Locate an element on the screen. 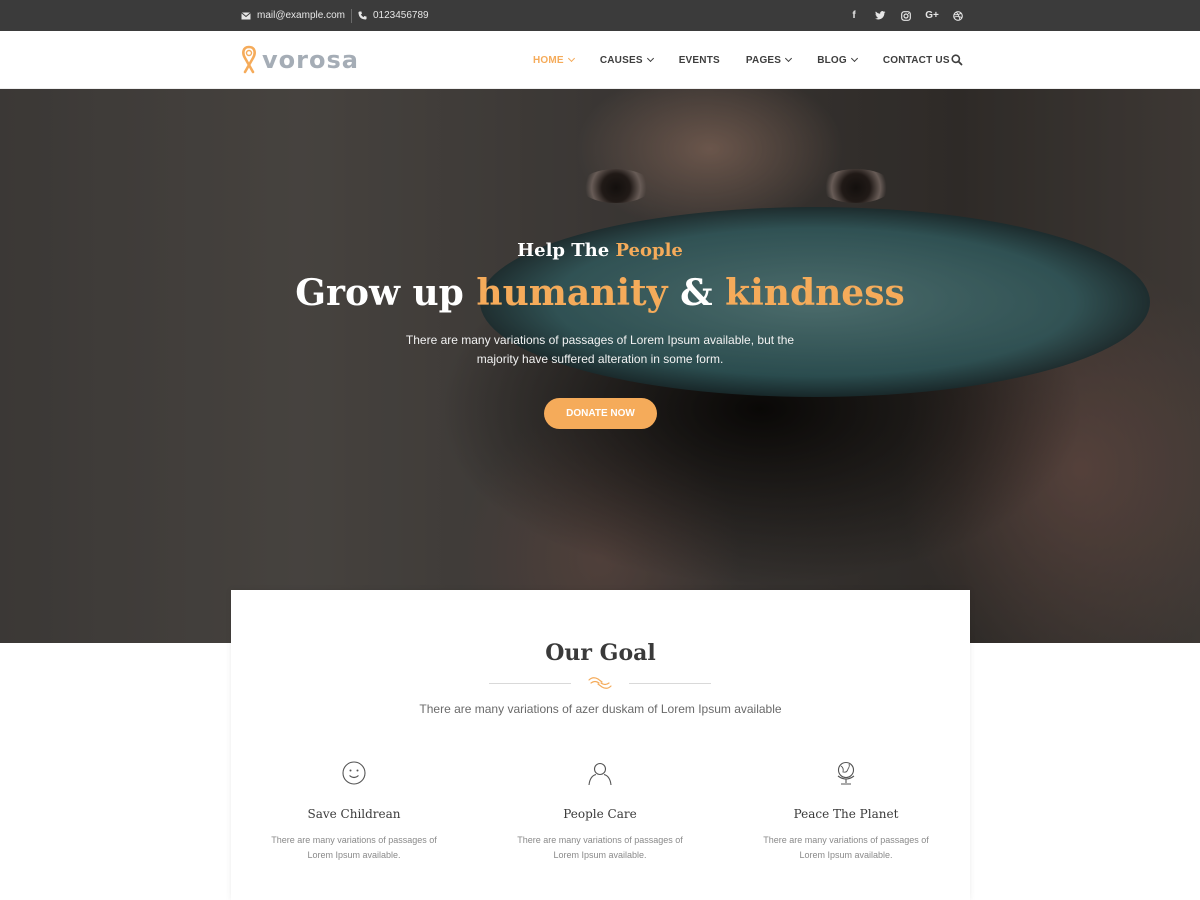 Image resolution: width=1200 pixels, height=900 pixels. phone-contact: 0123456789 is located at coordinates (393, 15).